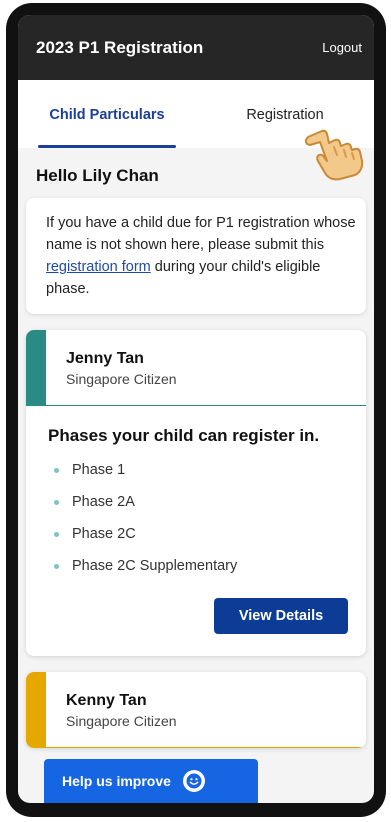  Describe the element at coordinates (155, 566) in the screenshot. I see `phase-label: Phase 2C Supplementary` at that location.